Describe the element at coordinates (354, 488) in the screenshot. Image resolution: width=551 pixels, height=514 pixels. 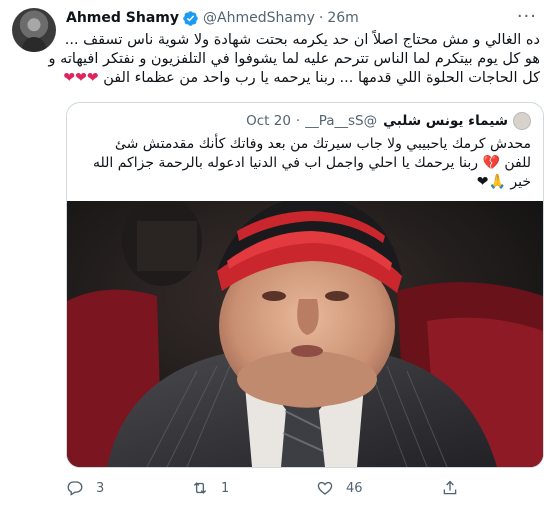
I see `like-count: 46` at that location.